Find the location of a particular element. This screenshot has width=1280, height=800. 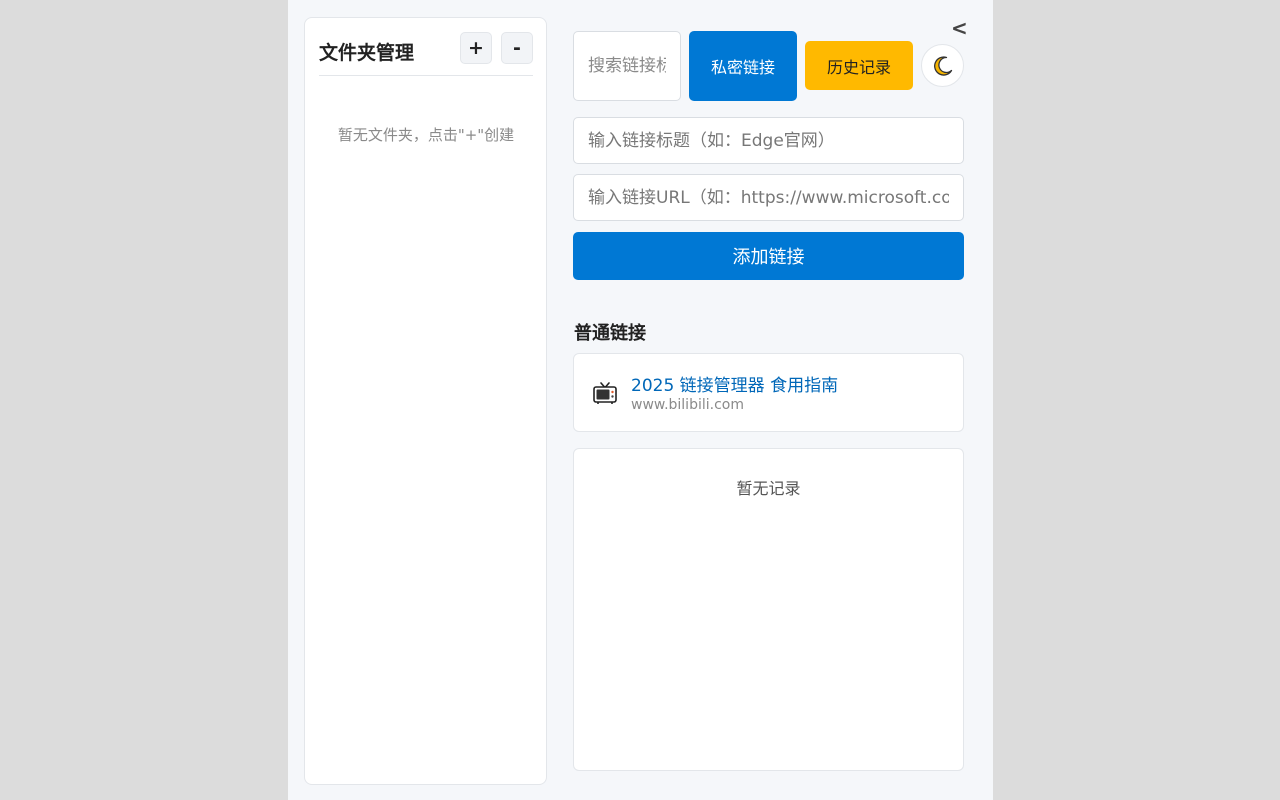

theme-toggle-button is located at coordinates (942, 65).